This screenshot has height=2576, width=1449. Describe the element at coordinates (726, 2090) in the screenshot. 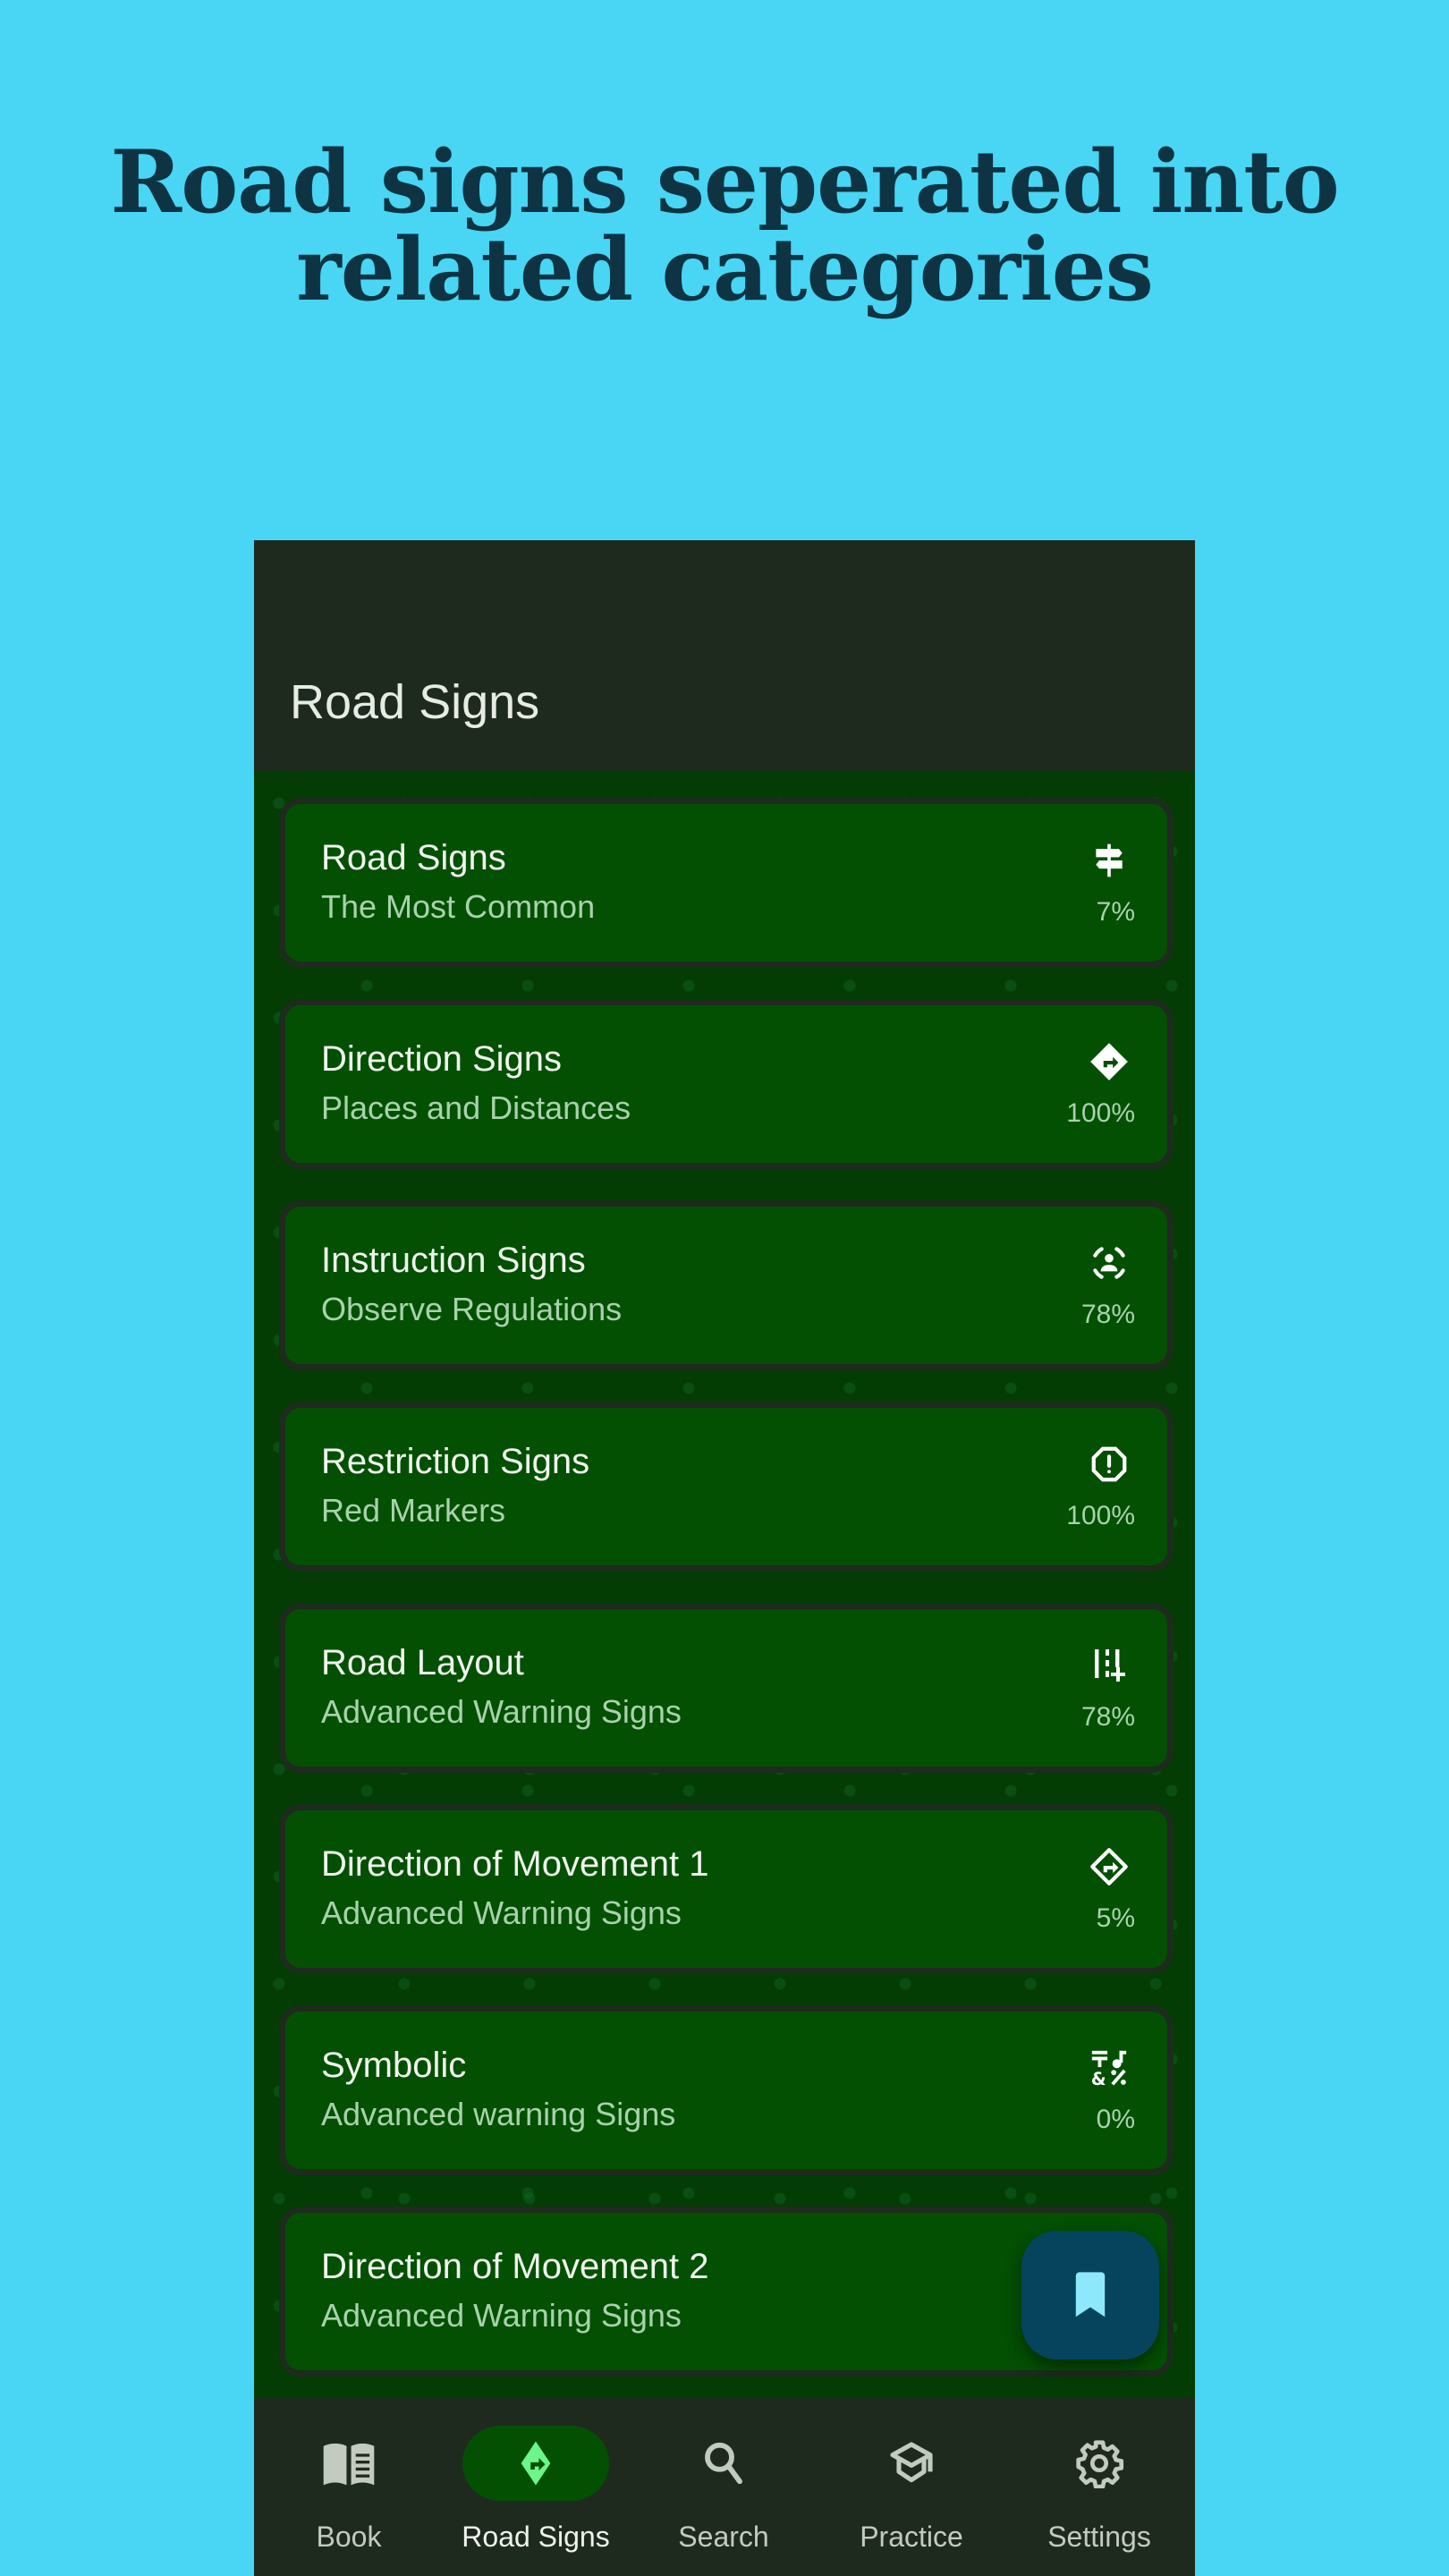

I see `category-card: Symbolic Advanced warning Signs & 0%` at that location.